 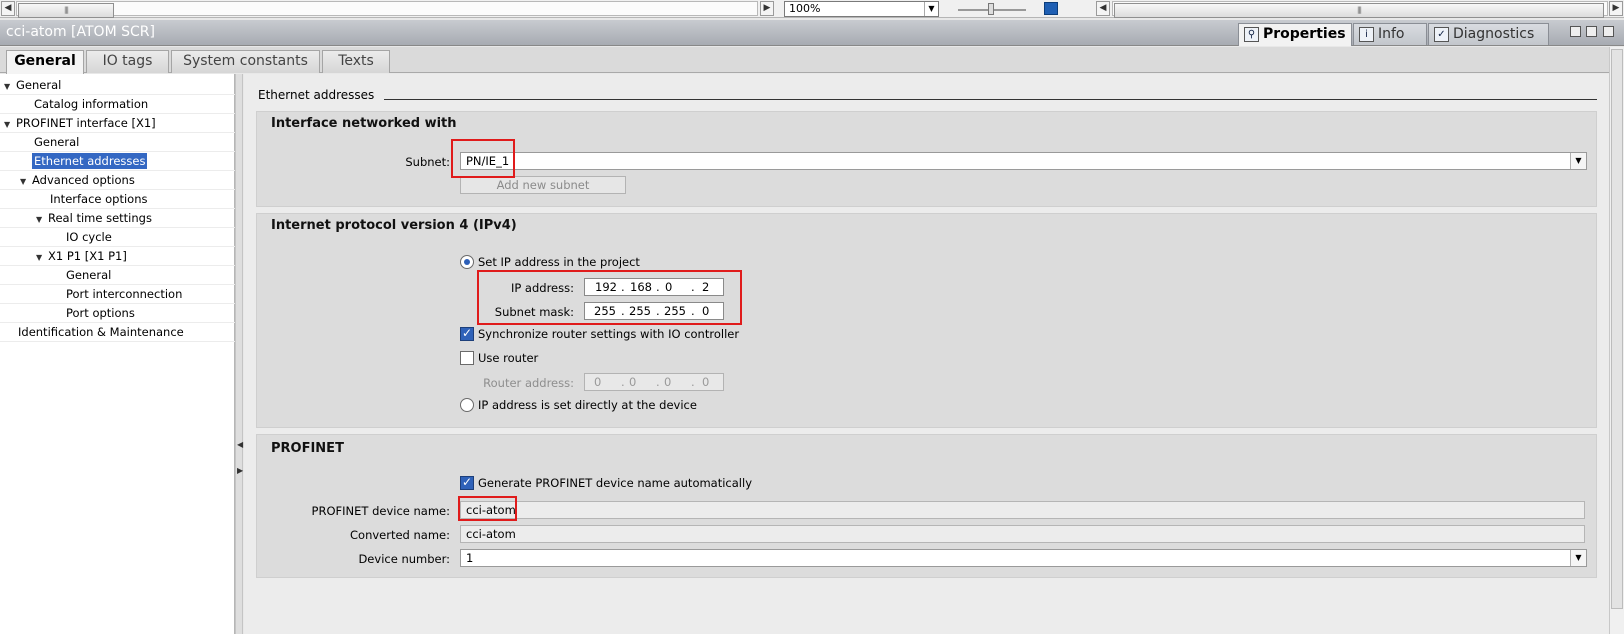 I want to click on horizontal-scrollbar-right: |||, so click(x=1360, y=9).